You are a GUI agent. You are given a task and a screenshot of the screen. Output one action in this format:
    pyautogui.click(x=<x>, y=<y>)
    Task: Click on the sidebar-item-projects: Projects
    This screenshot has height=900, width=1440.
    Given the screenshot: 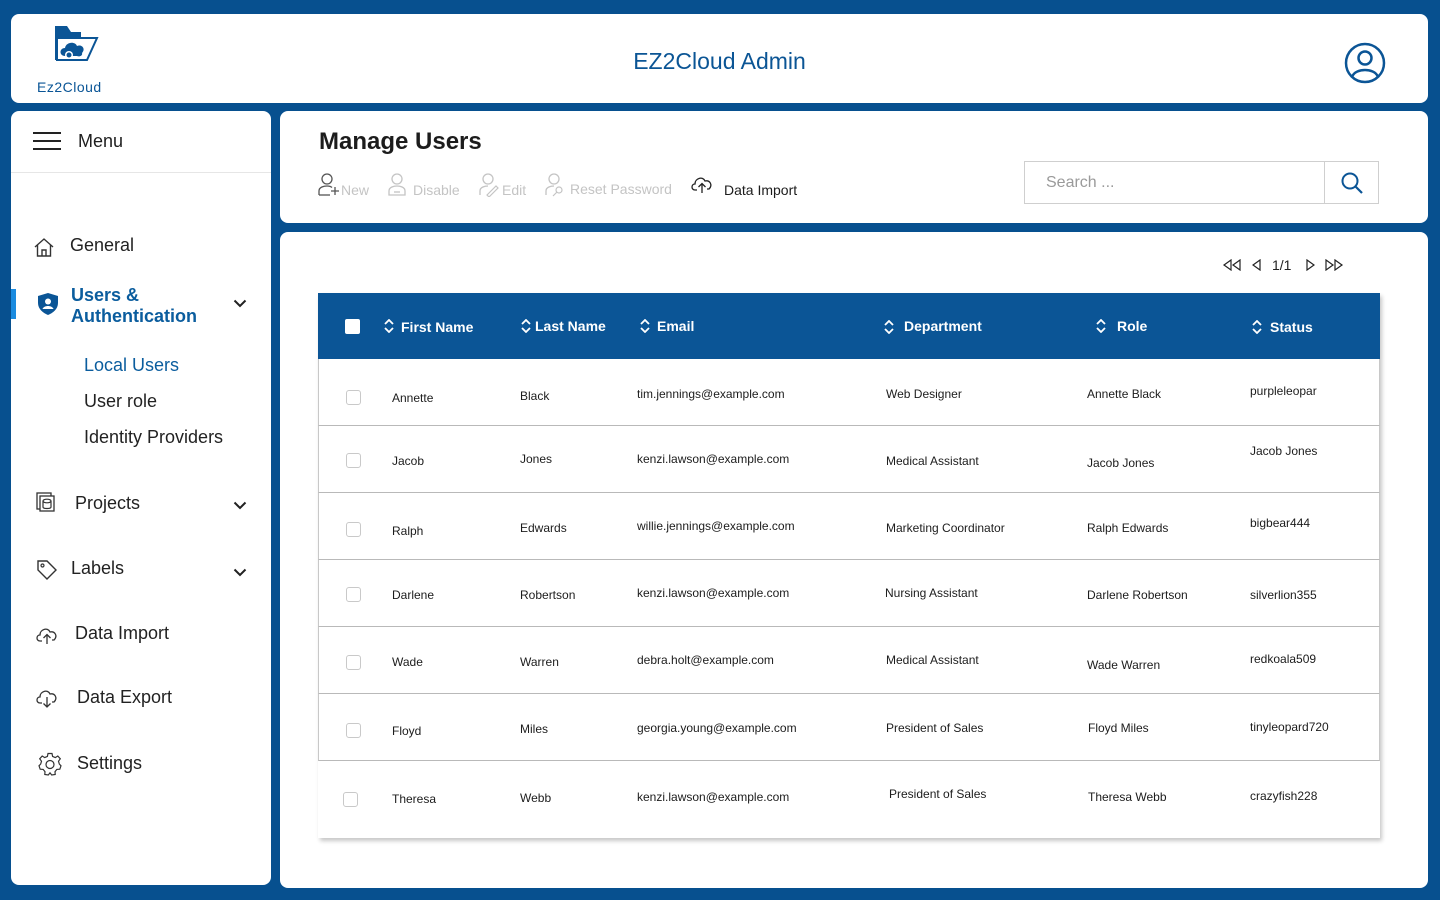 What is the action you would take?
    pyautogui.click(x=141, y=504)
    